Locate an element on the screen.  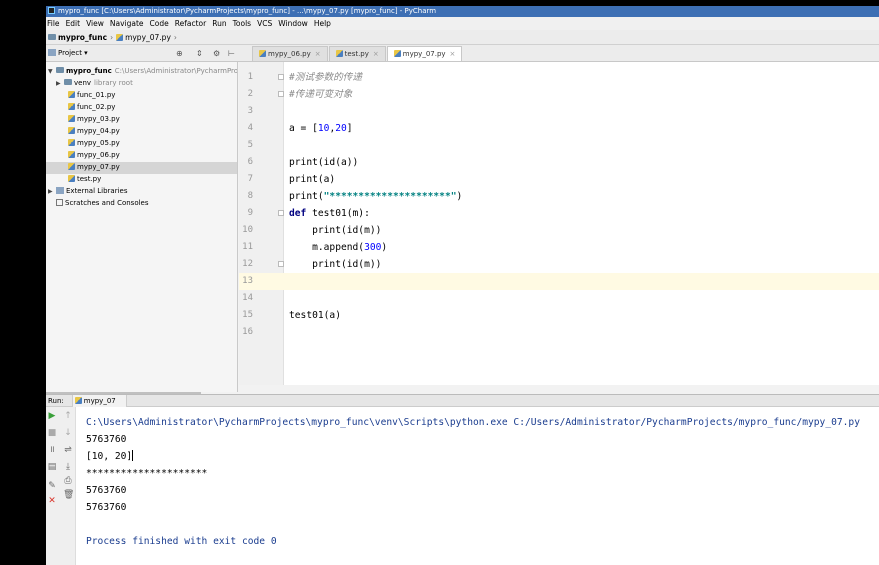
code-line-14: 14 is located at coordinates (559, 298).